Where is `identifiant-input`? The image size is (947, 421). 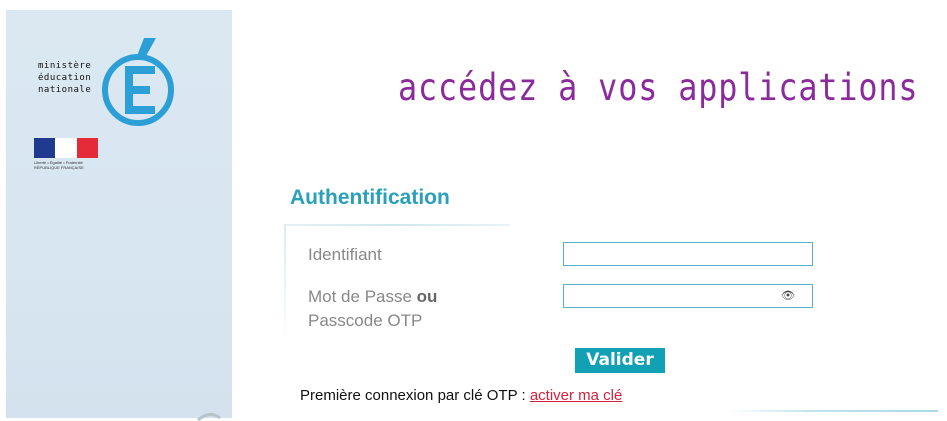 identifiant-input is located at coordinates (688, 254).